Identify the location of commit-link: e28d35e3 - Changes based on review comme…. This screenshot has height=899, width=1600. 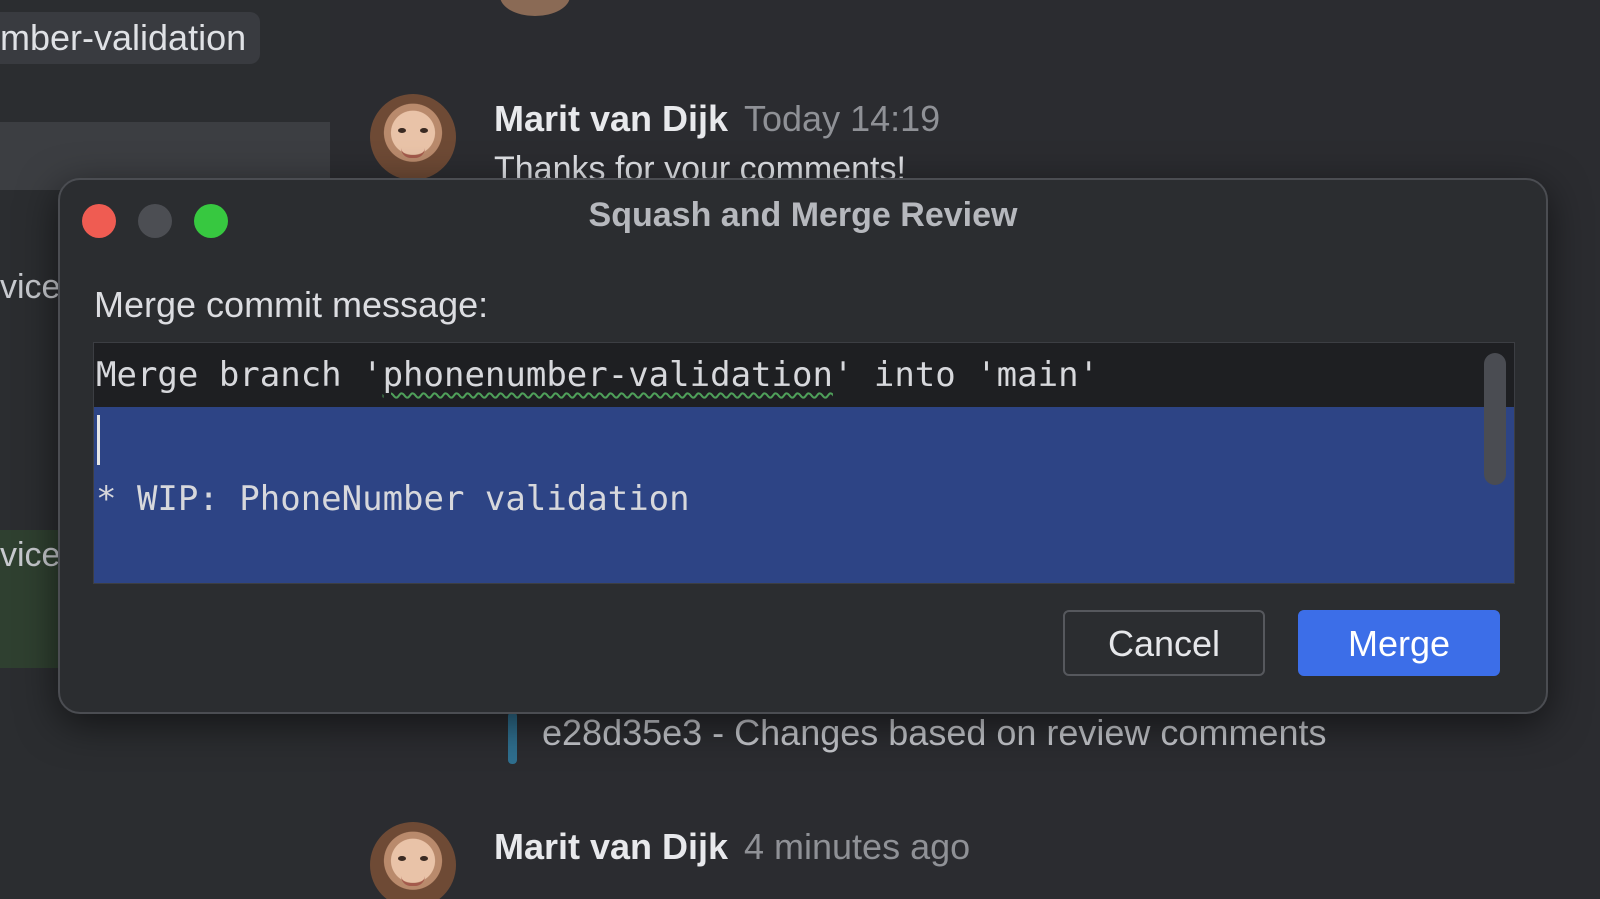
(934, 733).